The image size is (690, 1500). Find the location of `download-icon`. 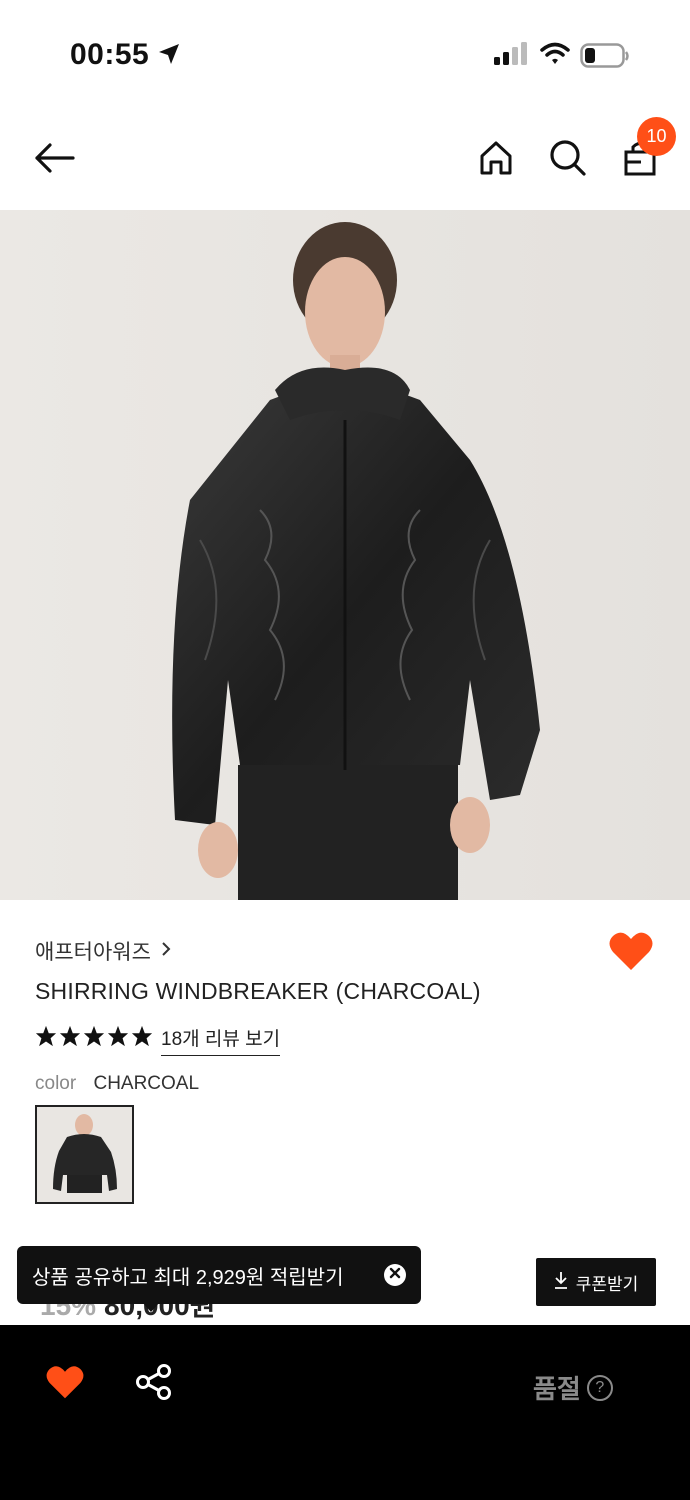

download-icon is located at coordinates (561, 1282).